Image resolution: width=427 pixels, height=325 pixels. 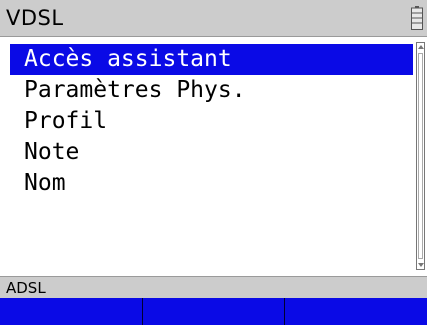 What do you see at coordinates (417, 18) in the screenshot?
I see `battery-icon` at bounding box center [417, 18].